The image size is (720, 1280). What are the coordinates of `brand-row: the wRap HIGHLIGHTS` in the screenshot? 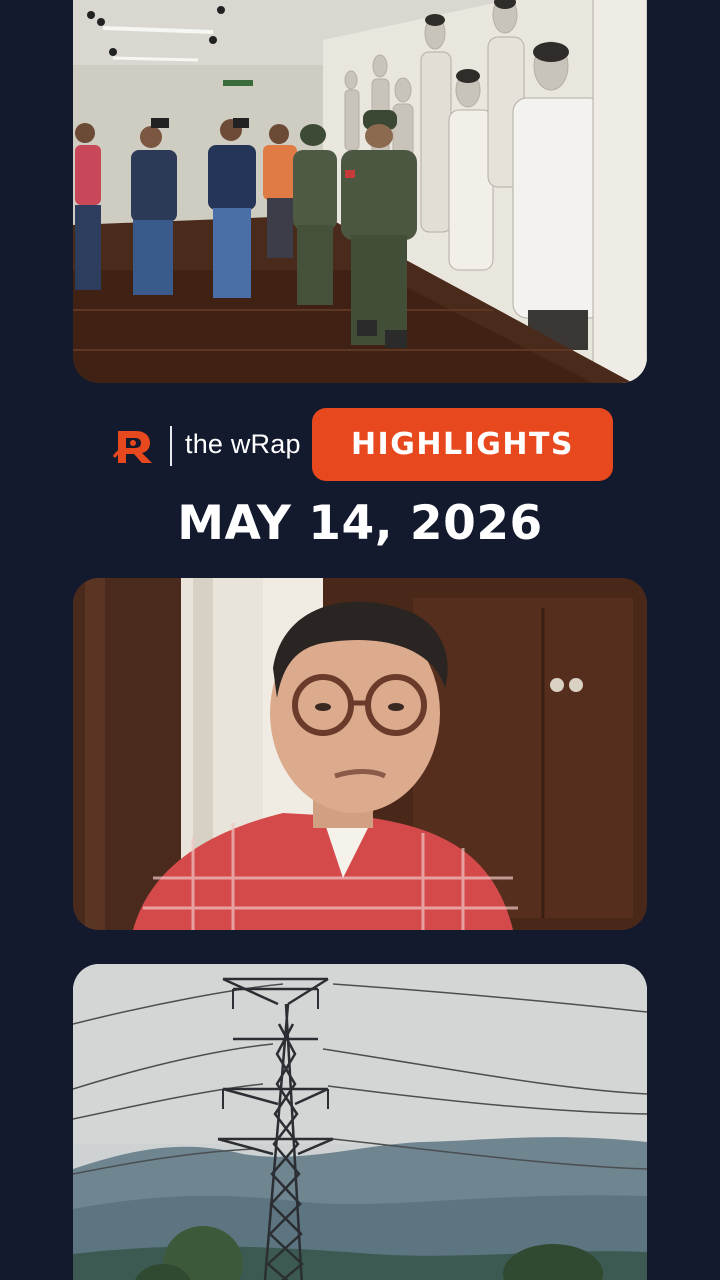 It's located at (360, 445).